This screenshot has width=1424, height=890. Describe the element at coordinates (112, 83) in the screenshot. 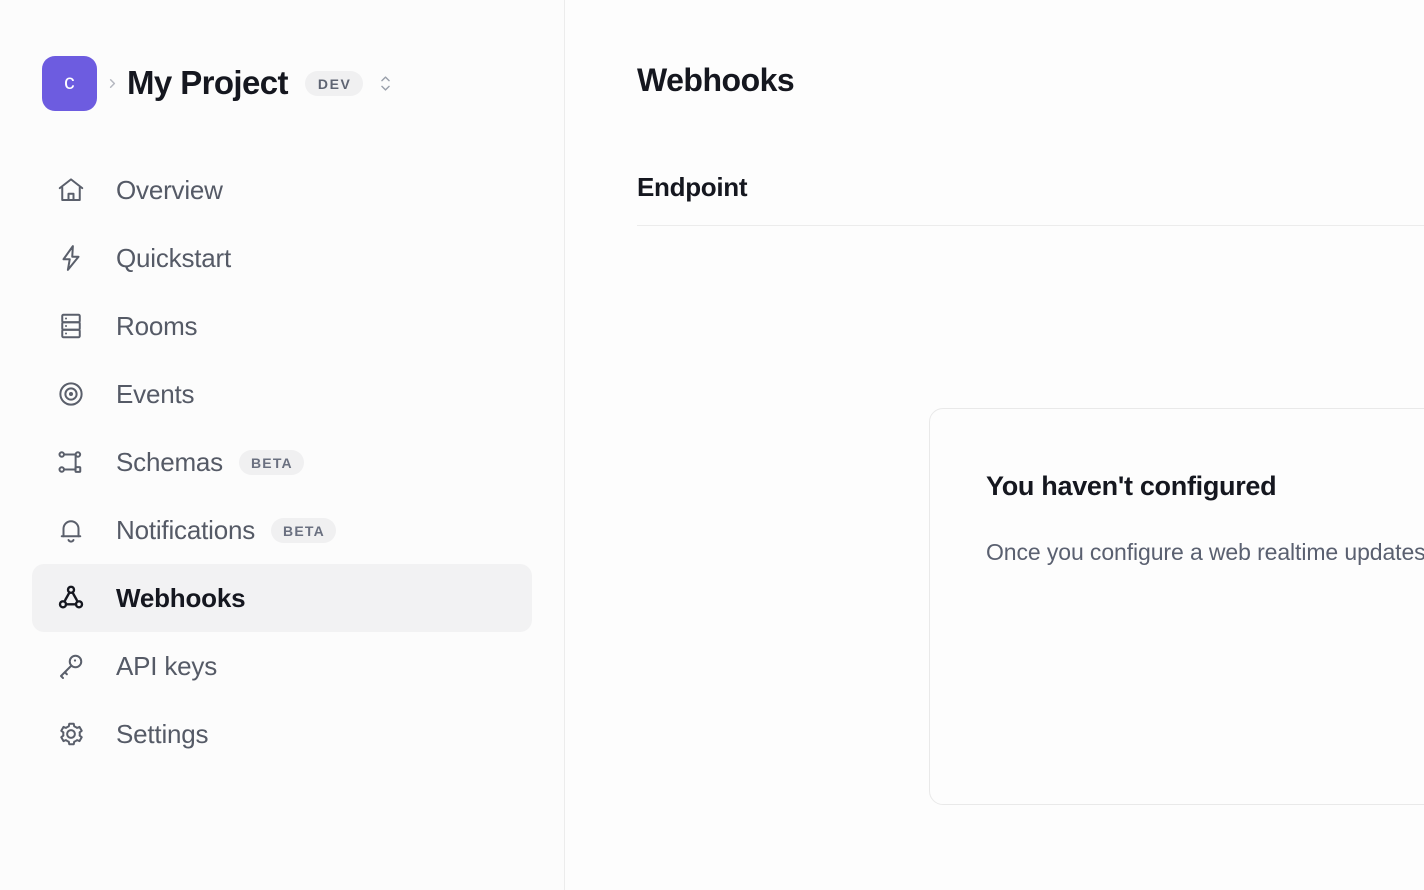

I see `chevron-right-icon` at that location.